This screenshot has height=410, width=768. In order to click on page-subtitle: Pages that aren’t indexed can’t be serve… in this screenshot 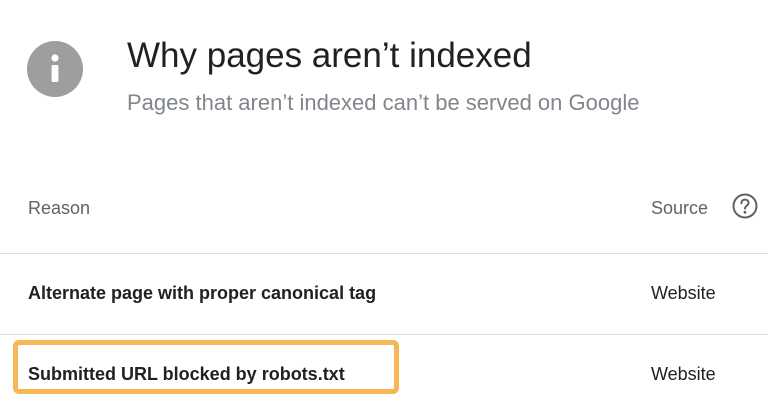, I will do `click(383, 102)`.